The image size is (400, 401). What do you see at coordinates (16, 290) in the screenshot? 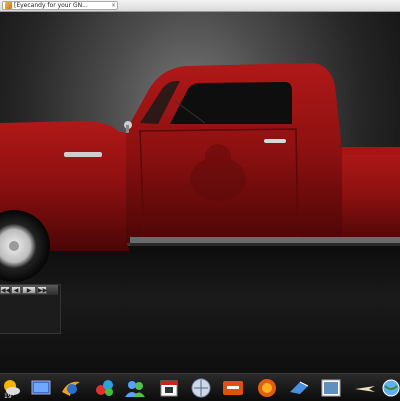
I see `previous-button: ◀` at bounding box center [16, 290].